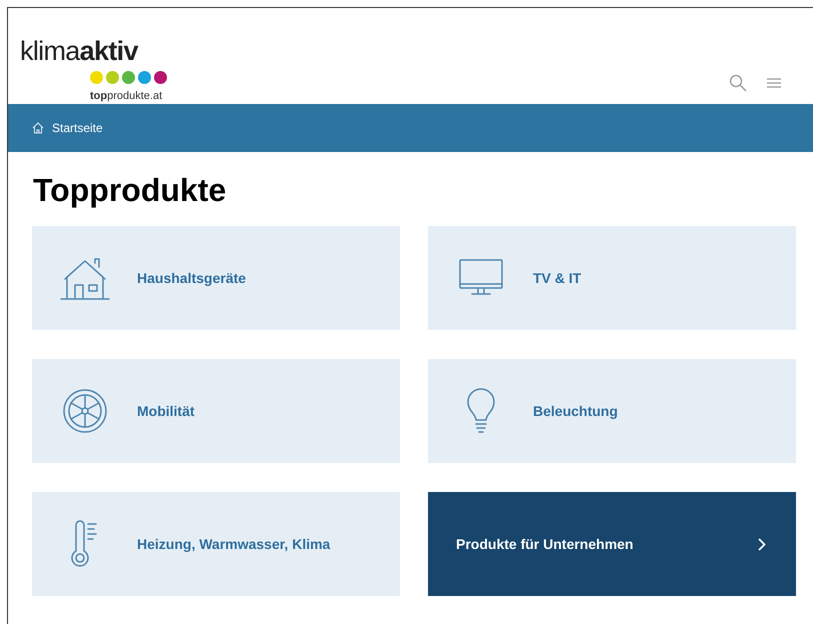 This screenshot has height=624, width=813. Describe the element at coordinates (738, 83) in the screenshot. I see `search-icon` at that location.